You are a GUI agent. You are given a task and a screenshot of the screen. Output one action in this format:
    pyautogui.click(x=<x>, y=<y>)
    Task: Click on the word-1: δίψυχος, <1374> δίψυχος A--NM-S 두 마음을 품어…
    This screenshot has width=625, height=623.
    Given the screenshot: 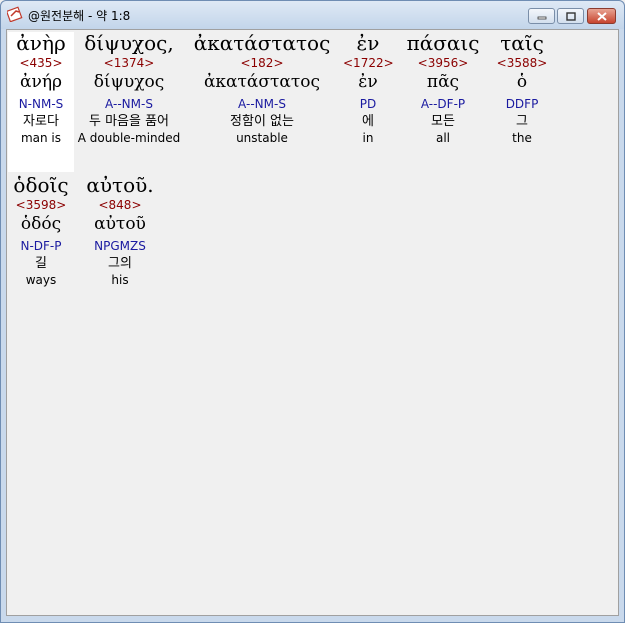 What is the action you would take?
    pyautogui.click(x=129, y=88)
    